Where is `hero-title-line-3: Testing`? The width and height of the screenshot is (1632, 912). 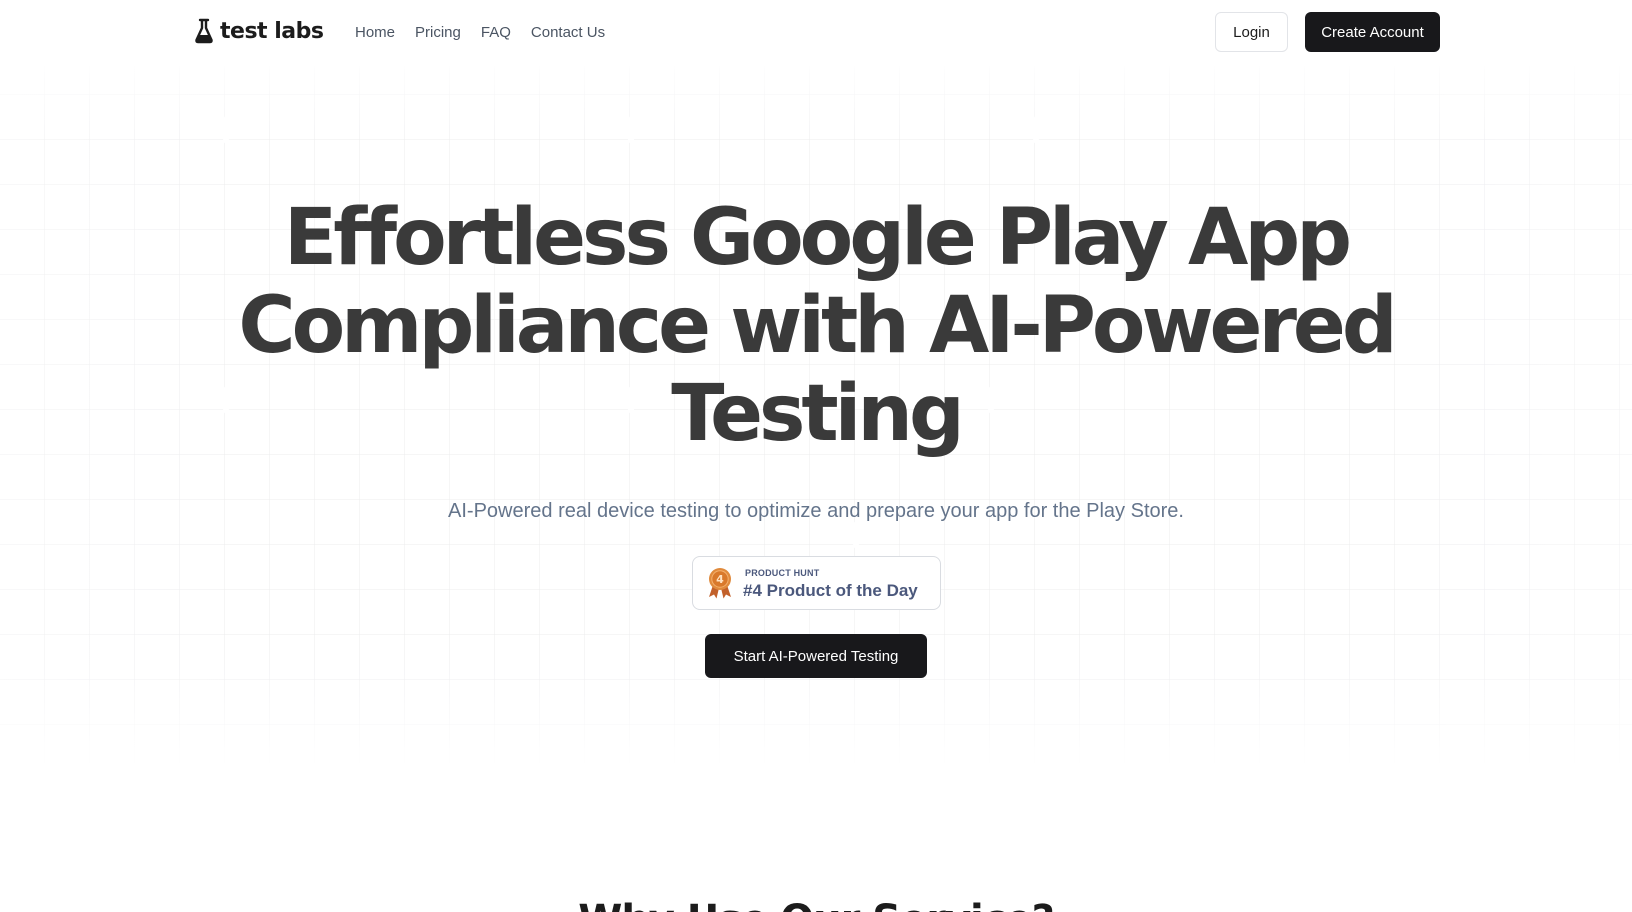 hero-title-line-3: Testing is located at coordinates (818, 414).